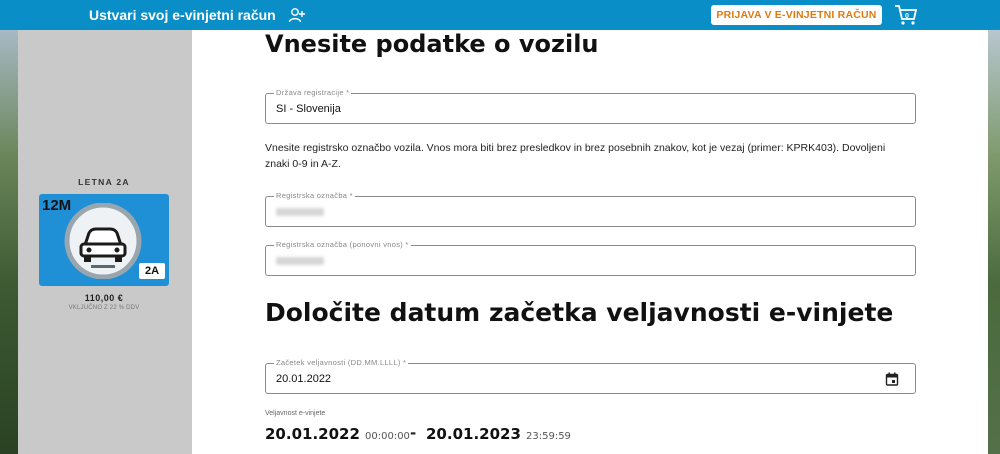 The width and height of the screenshot is (1000, 454). Describe the element at coordinates (387, 436) in the screenshot. I see `valid-from-time: 00:00:00` at that location.